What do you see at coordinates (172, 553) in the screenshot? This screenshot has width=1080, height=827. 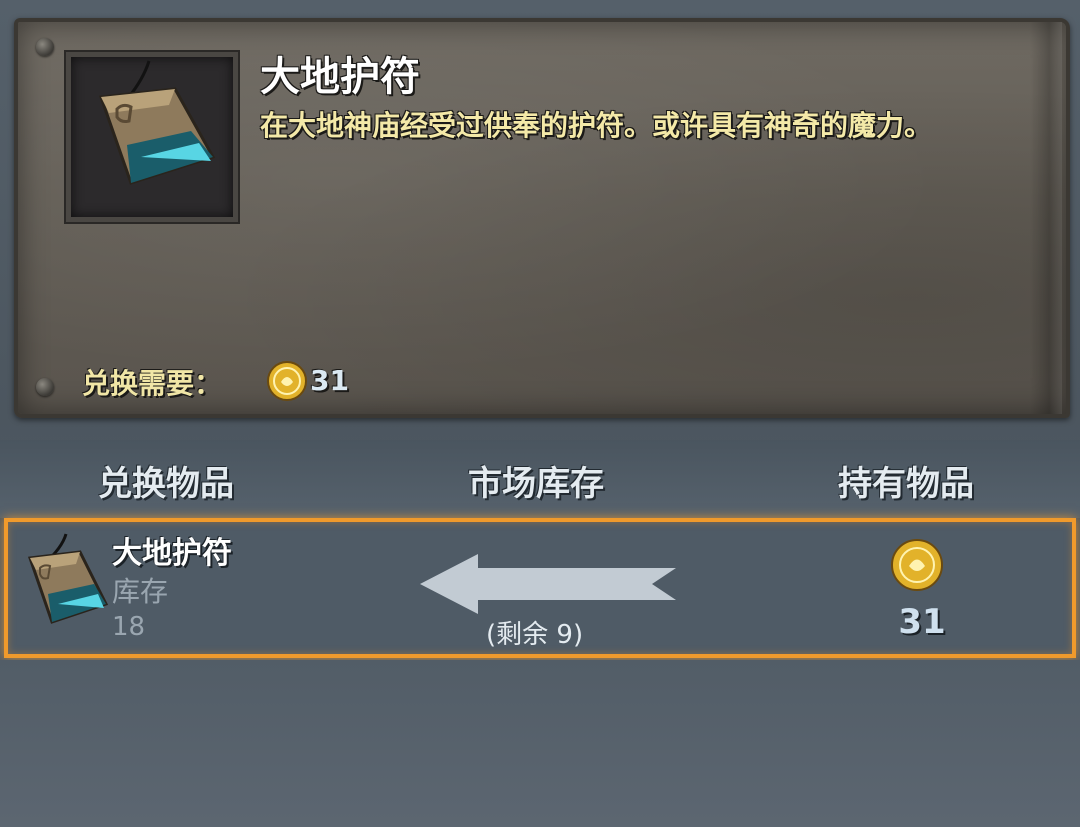 I see `trade-item-name: 大地护符` at bounding box center [172, 553].